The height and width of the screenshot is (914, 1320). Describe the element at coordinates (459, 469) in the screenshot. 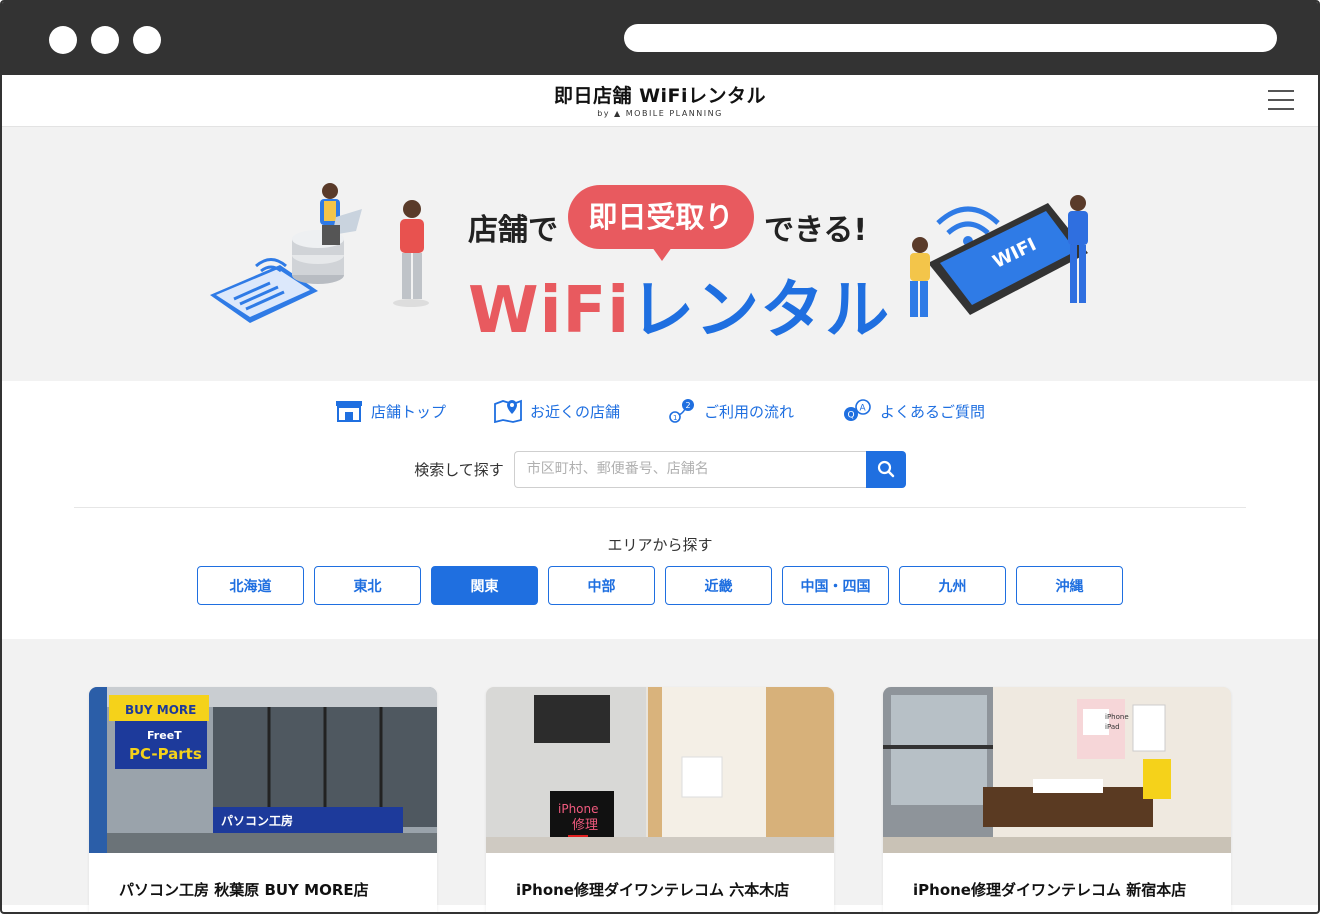

I see `search-label: 検索して探す` at that location.